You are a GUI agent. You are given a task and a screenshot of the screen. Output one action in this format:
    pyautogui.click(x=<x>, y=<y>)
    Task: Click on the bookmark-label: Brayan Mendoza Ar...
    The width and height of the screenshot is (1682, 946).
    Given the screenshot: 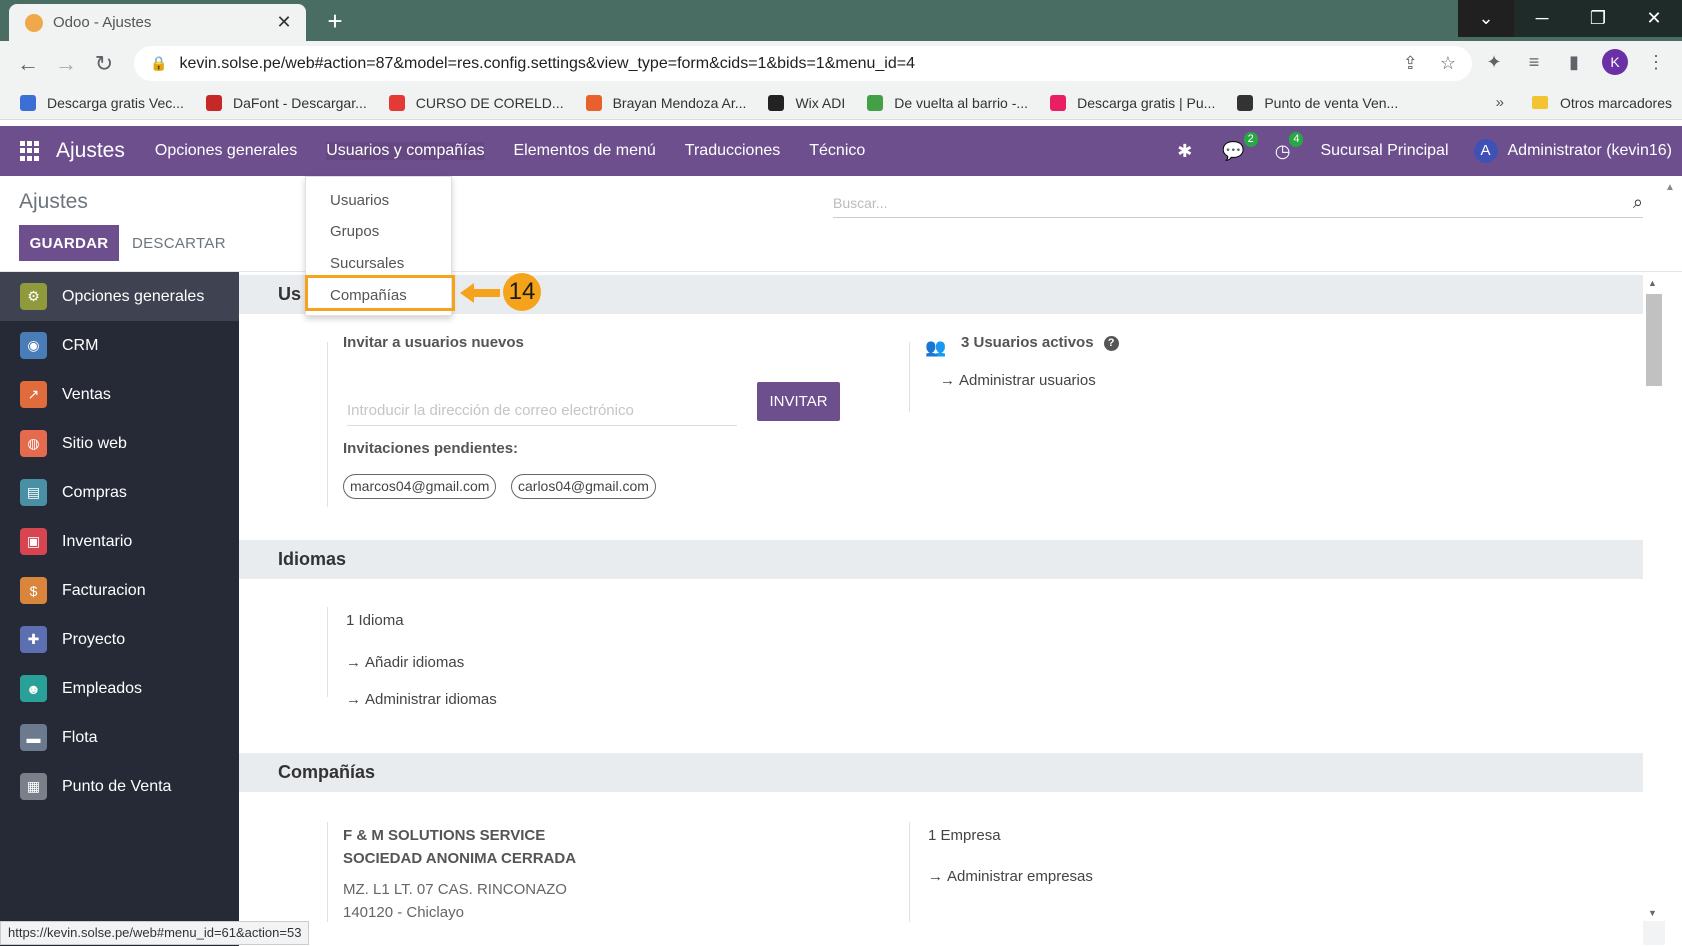 What is the action you would take?
    pyautogui.click(x=679, y=102)
    